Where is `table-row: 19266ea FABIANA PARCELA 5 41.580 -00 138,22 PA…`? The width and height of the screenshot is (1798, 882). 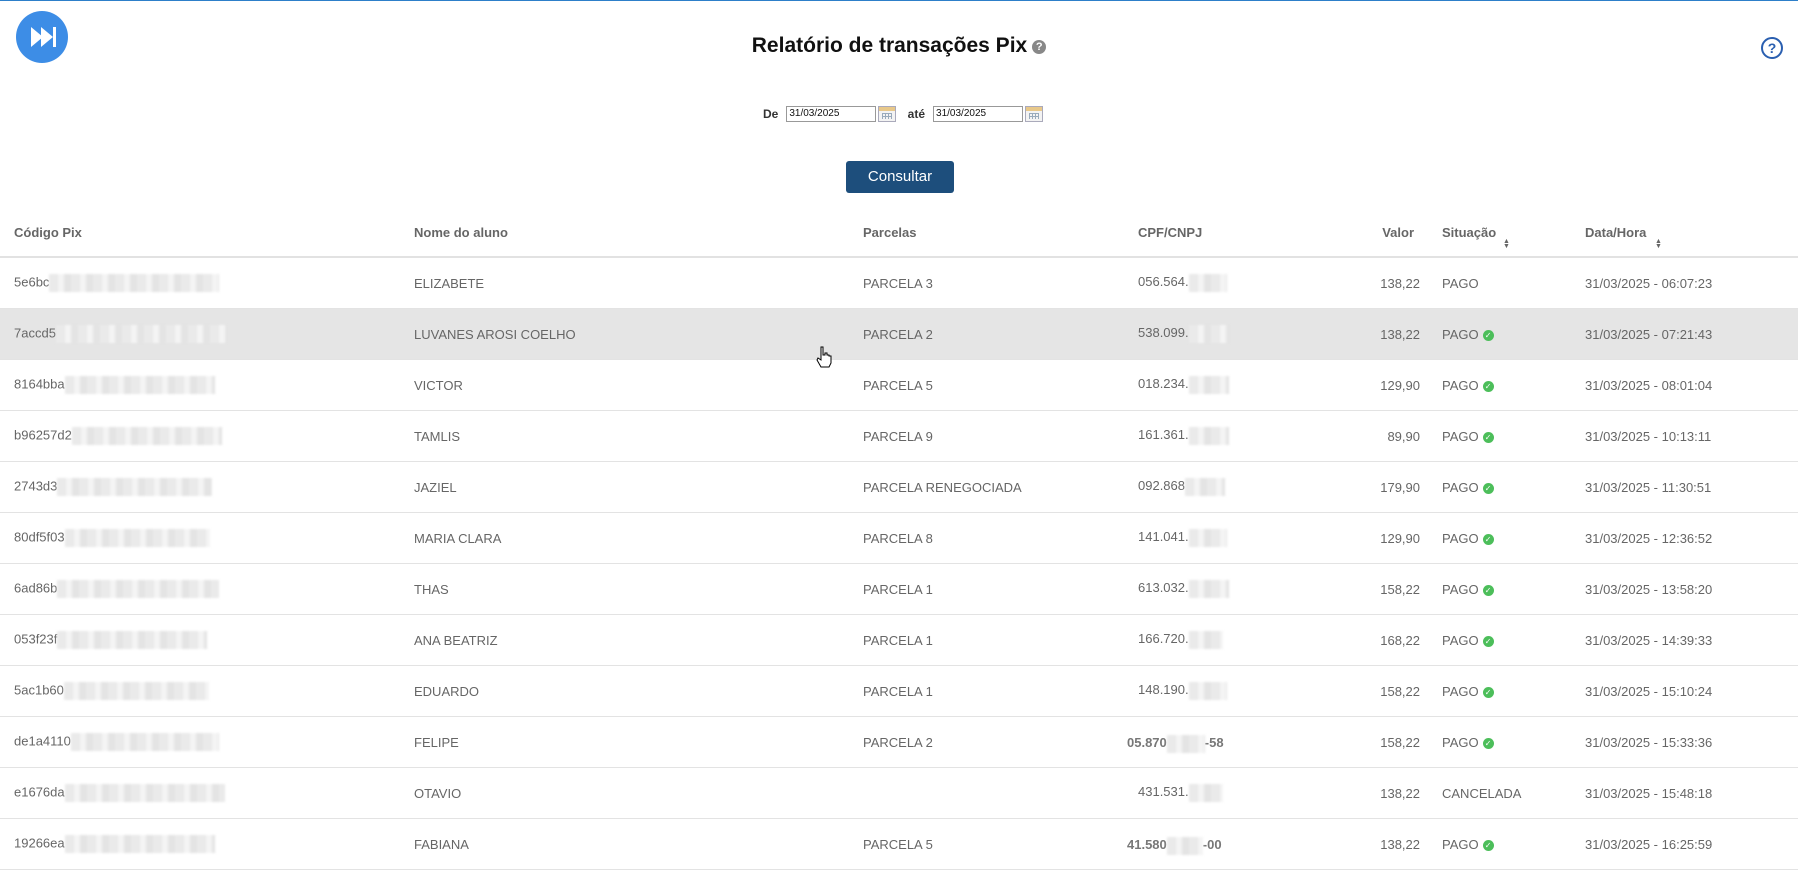
table-row: 19266ea FABIANA PARCELA 5 41.580 -00 138,22 PA… is located at coordinates (899, 844).